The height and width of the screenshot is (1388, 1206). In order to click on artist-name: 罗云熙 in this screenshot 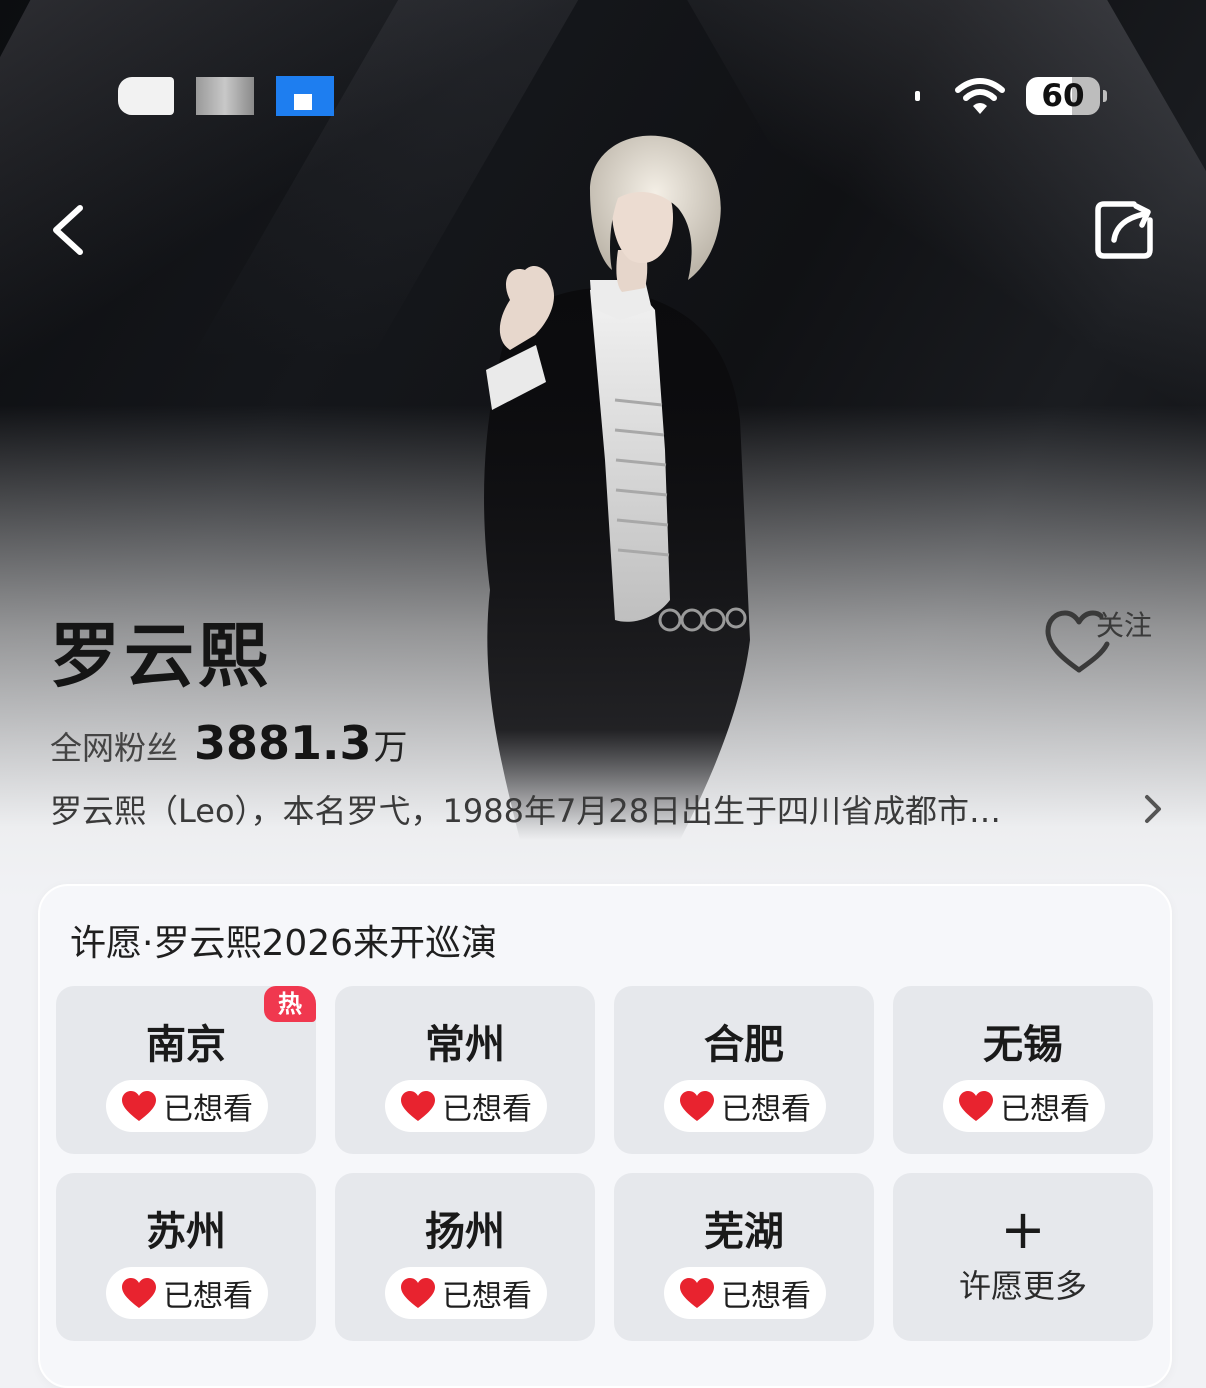, I will do `click(161, 656)`.